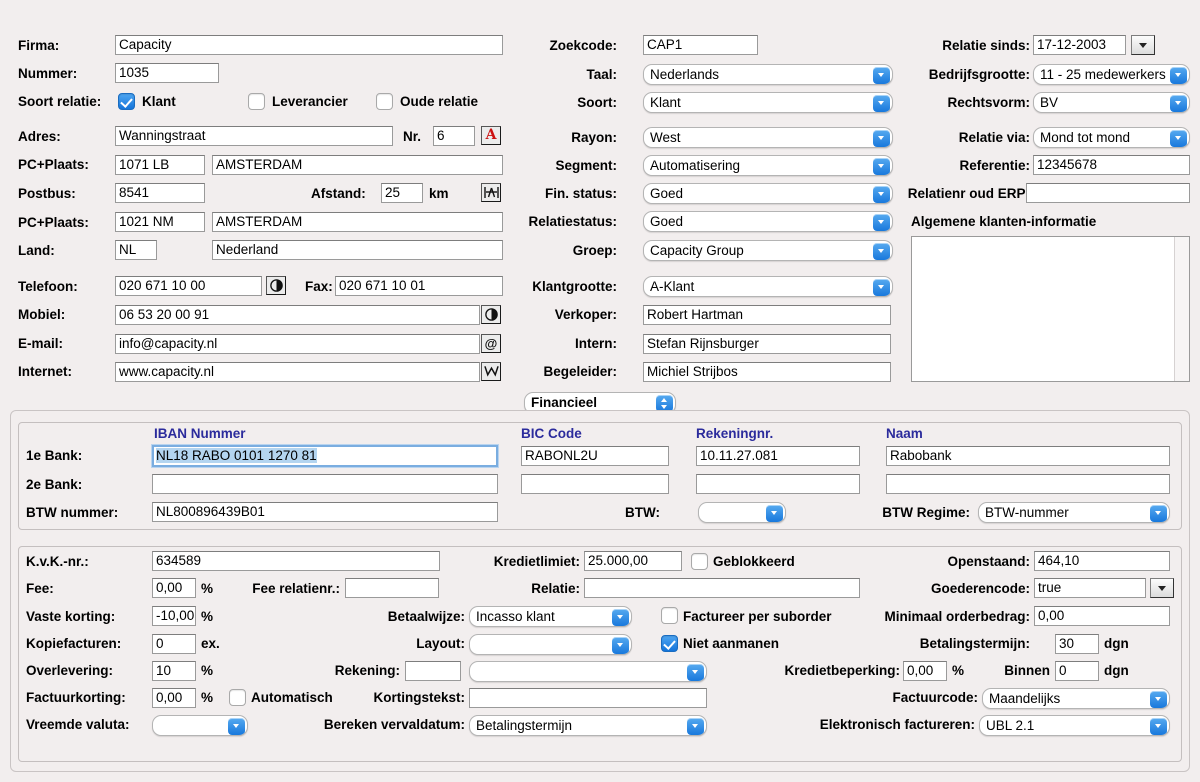 Image resolution: width=1200 pixels, height=782 pixels. What do you see at coordinates (357, 222) in the screenshot?
I see `pcplaats2-city-input: AMSTERDAM` at bounding box center [357, 222].